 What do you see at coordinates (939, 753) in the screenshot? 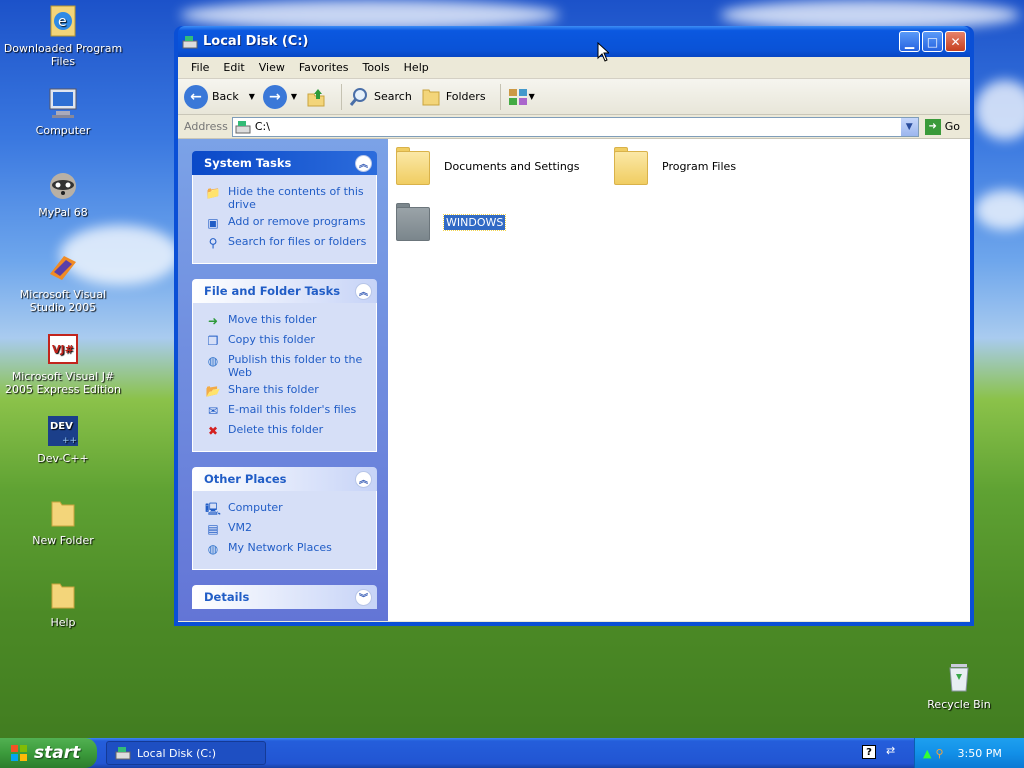
I see `tray-search-icon: ⚲` at bounding box center [939, 753].